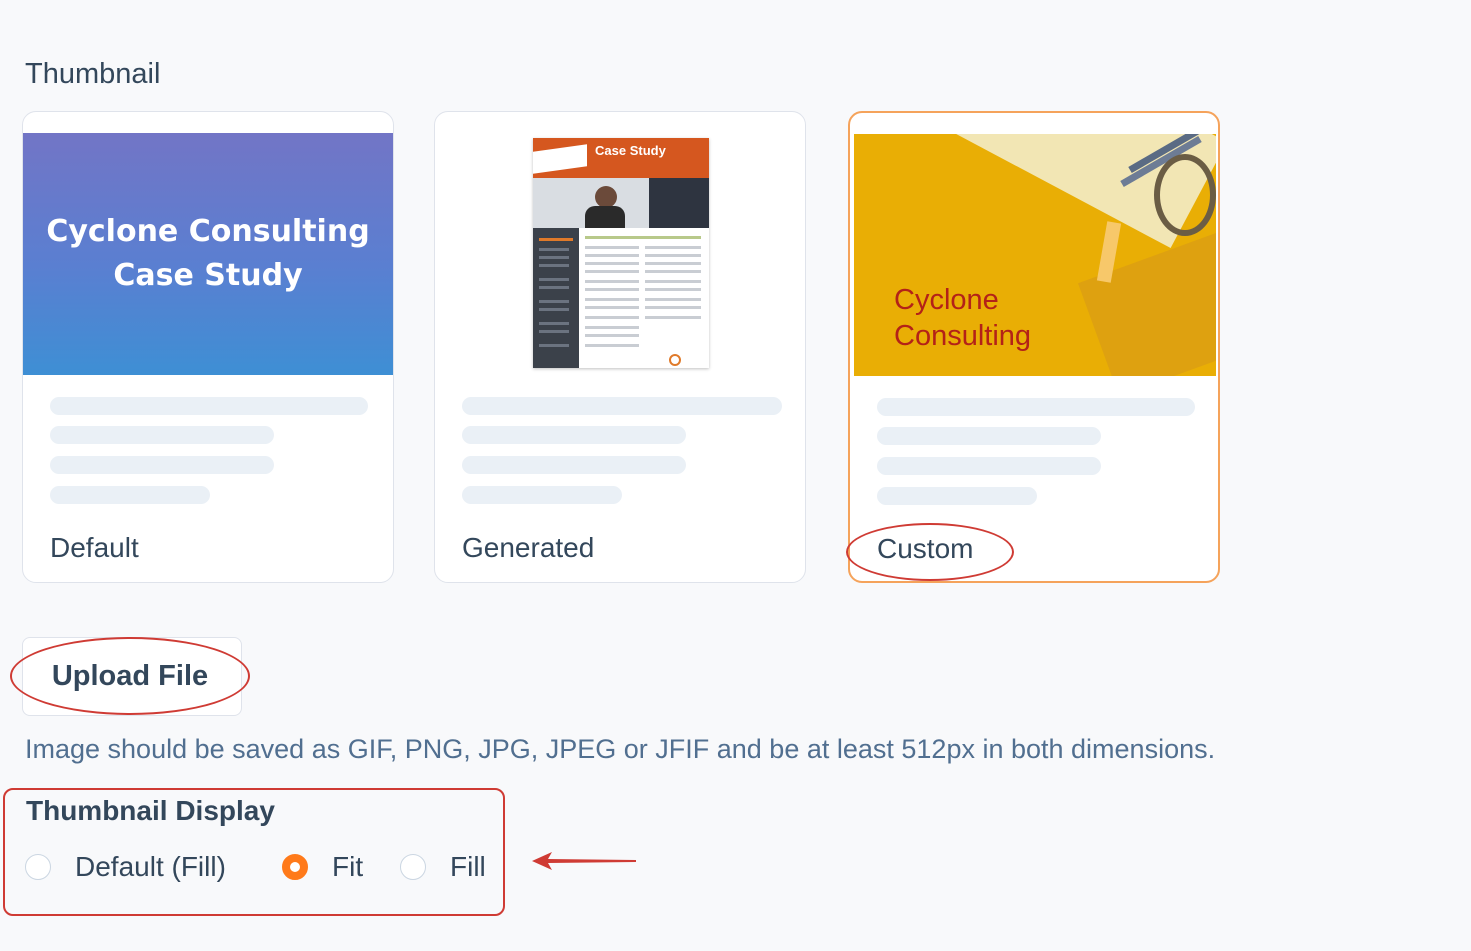  I want to click on default-thumbnail-image: Cyclone Consulting Case Study, so click(208, 254).